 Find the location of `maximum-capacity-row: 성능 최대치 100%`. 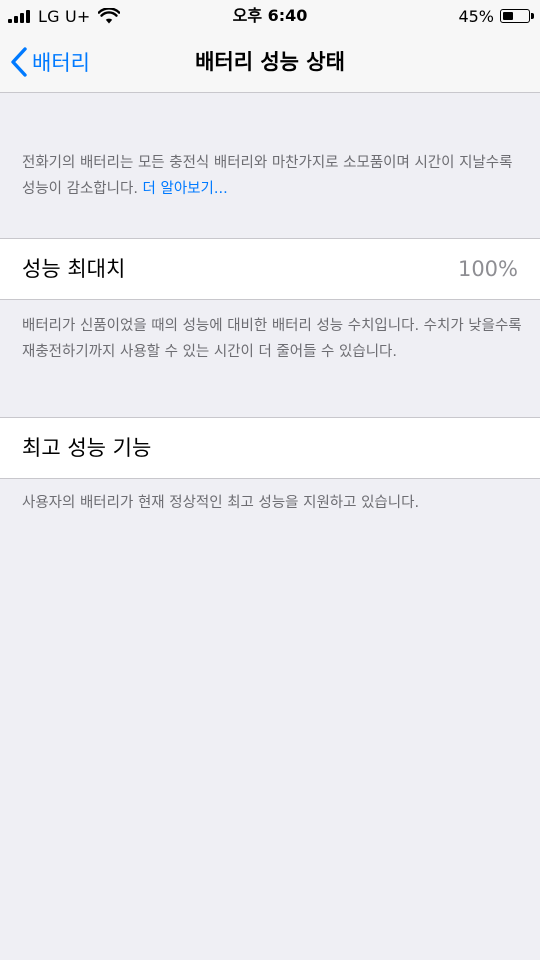

maximum-capacity-row: 성능 최대치 100% is located at coordinates (270, 269).